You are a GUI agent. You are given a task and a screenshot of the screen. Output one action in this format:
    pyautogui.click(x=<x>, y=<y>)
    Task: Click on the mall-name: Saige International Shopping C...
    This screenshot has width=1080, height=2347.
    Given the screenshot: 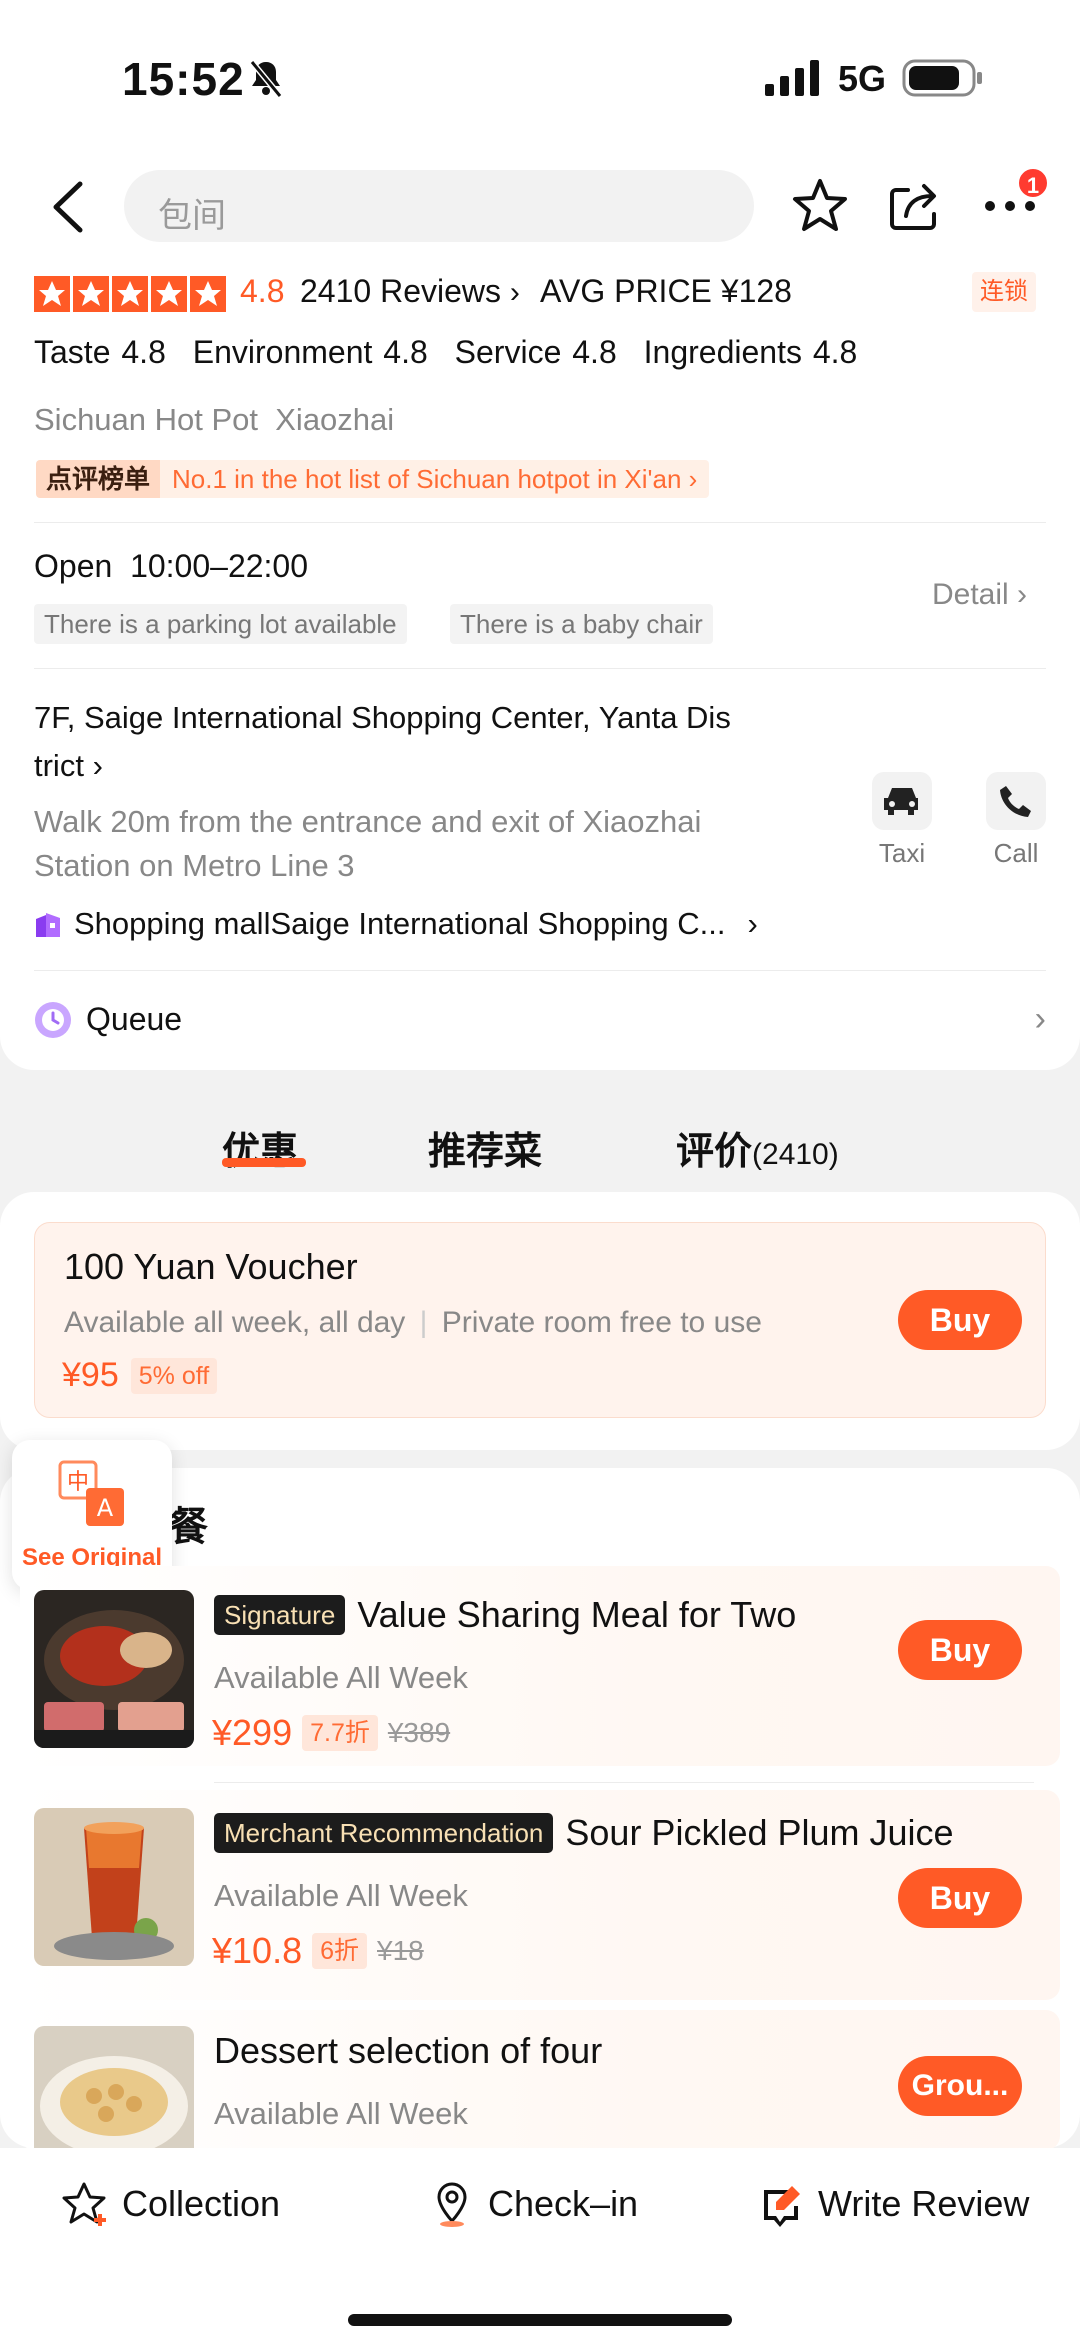 What is the action you would take?
    pyautogui.click(x=498, y=923)
    